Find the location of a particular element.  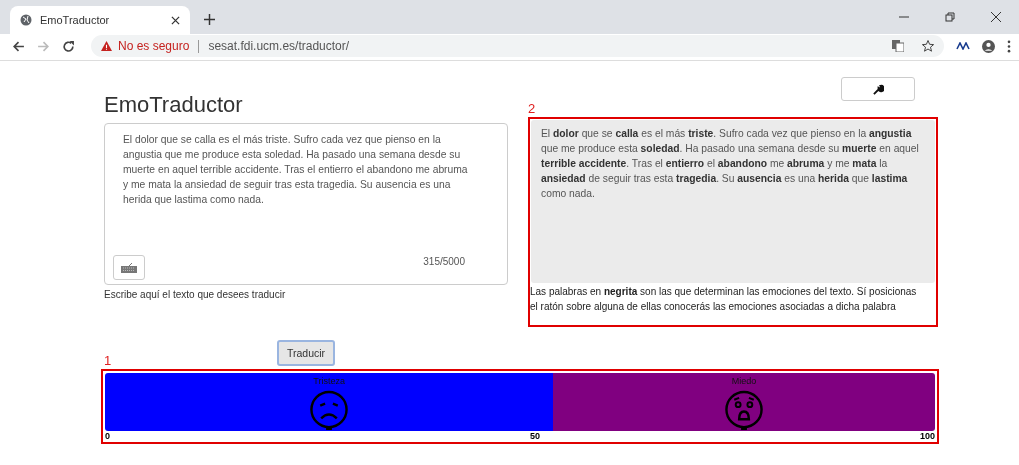

profile-icon is located at coordinates (988, 46).